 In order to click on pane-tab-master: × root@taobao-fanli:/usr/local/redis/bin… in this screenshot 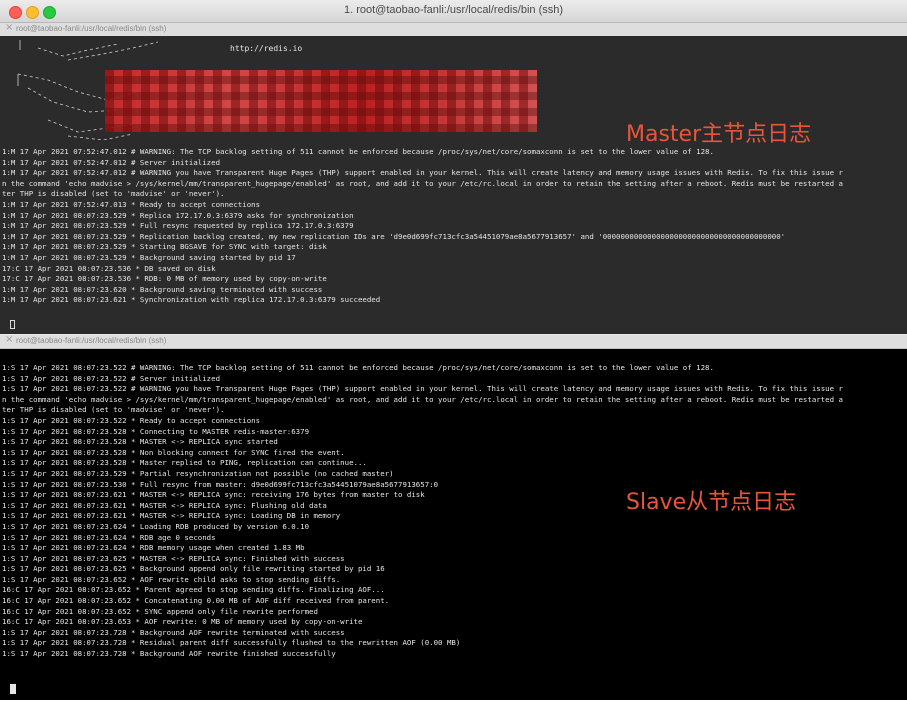, I will do `click(453, 29)`.